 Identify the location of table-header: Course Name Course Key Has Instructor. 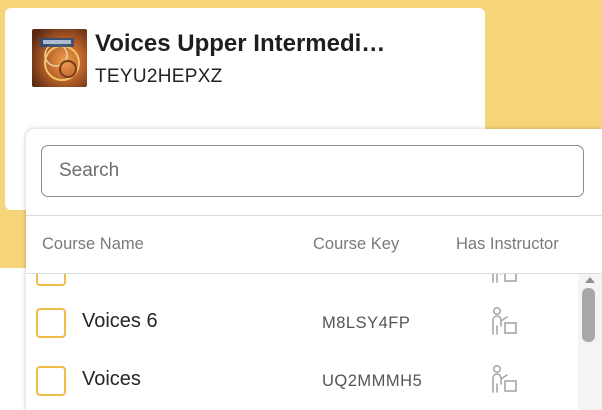
(314, 245).